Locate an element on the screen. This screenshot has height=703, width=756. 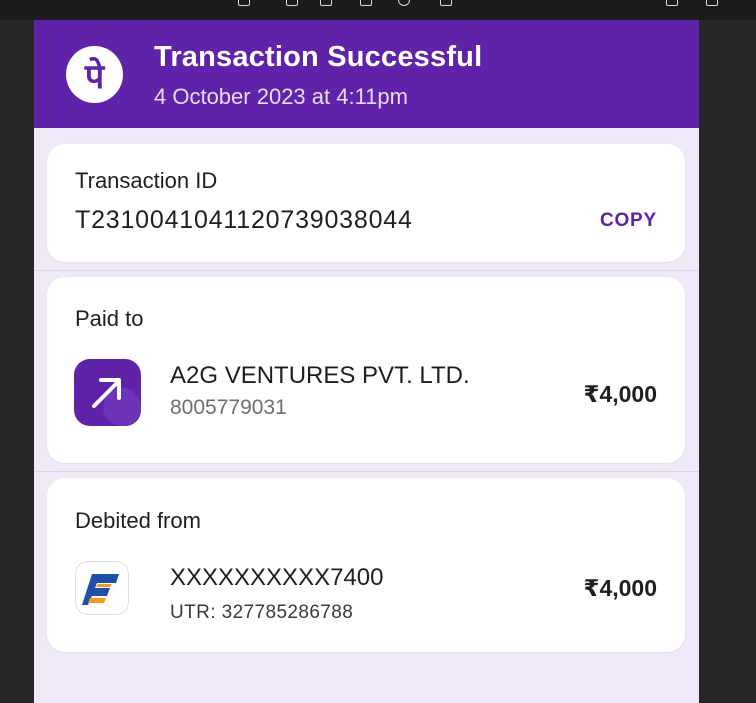
utr-number: UTR: 327785286788 is located at coordinates (262, 612).